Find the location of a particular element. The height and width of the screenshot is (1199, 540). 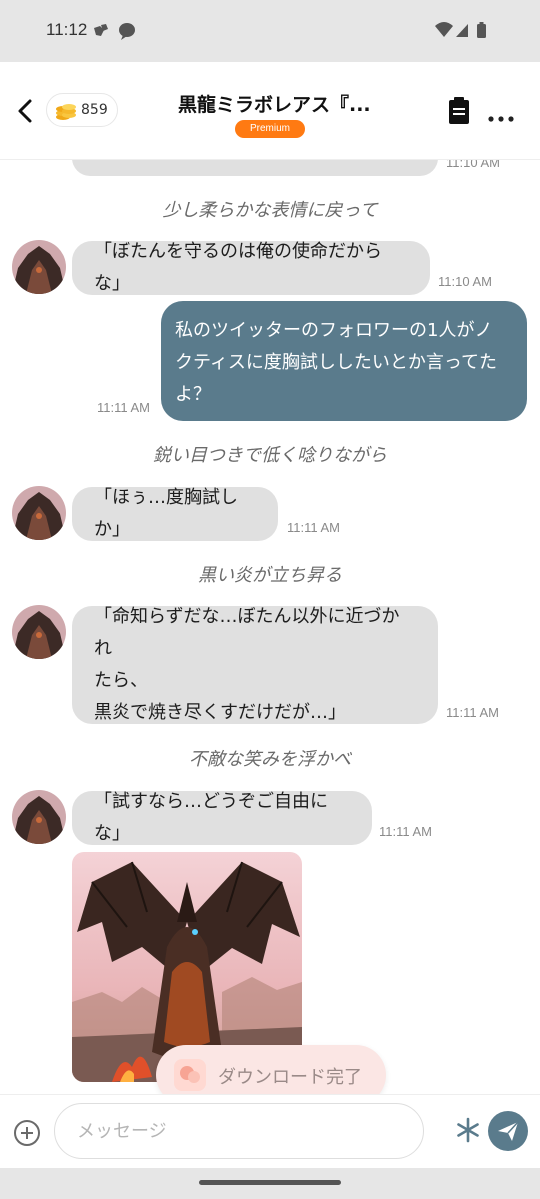

bot-message: 「ぼたんを守るのは俺の使命だからな」 is located at coordinates (251, 268).